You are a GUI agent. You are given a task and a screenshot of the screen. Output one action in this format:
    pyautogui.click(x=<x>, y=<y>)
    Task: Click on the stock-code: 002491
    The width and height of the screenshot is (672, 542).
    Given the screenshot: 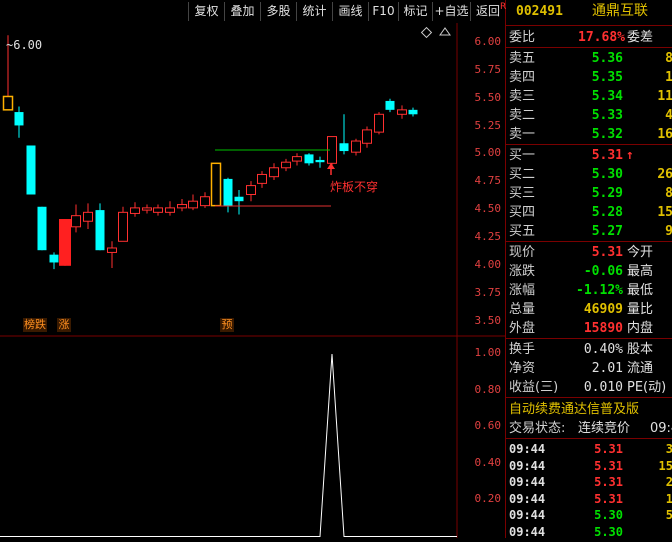 What is the action you would take?
    pyautogui.click(x=539, y=11)
    